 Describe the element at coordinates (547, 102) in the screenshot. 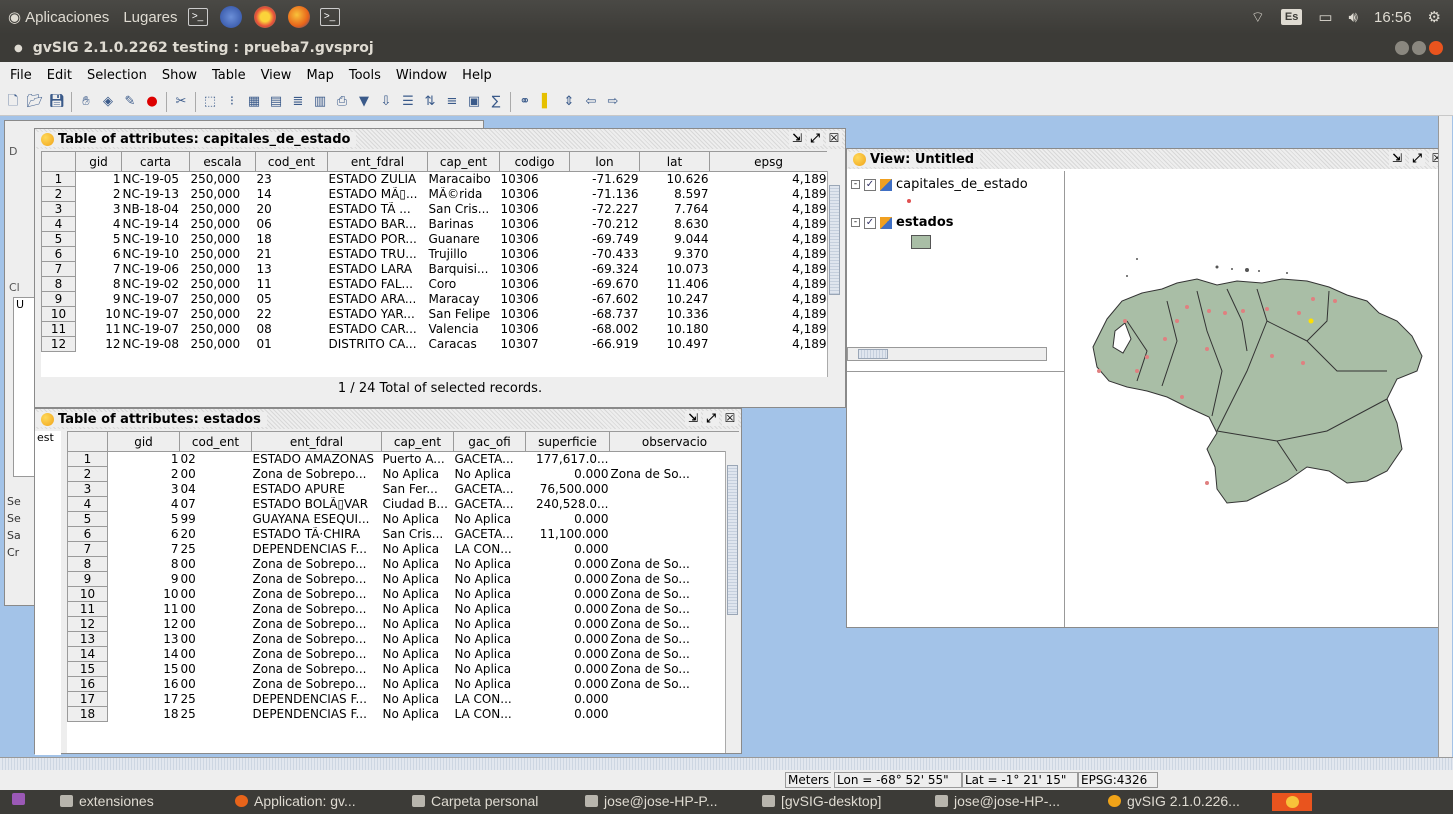

I see `highlight-icon: ▌` at that location.